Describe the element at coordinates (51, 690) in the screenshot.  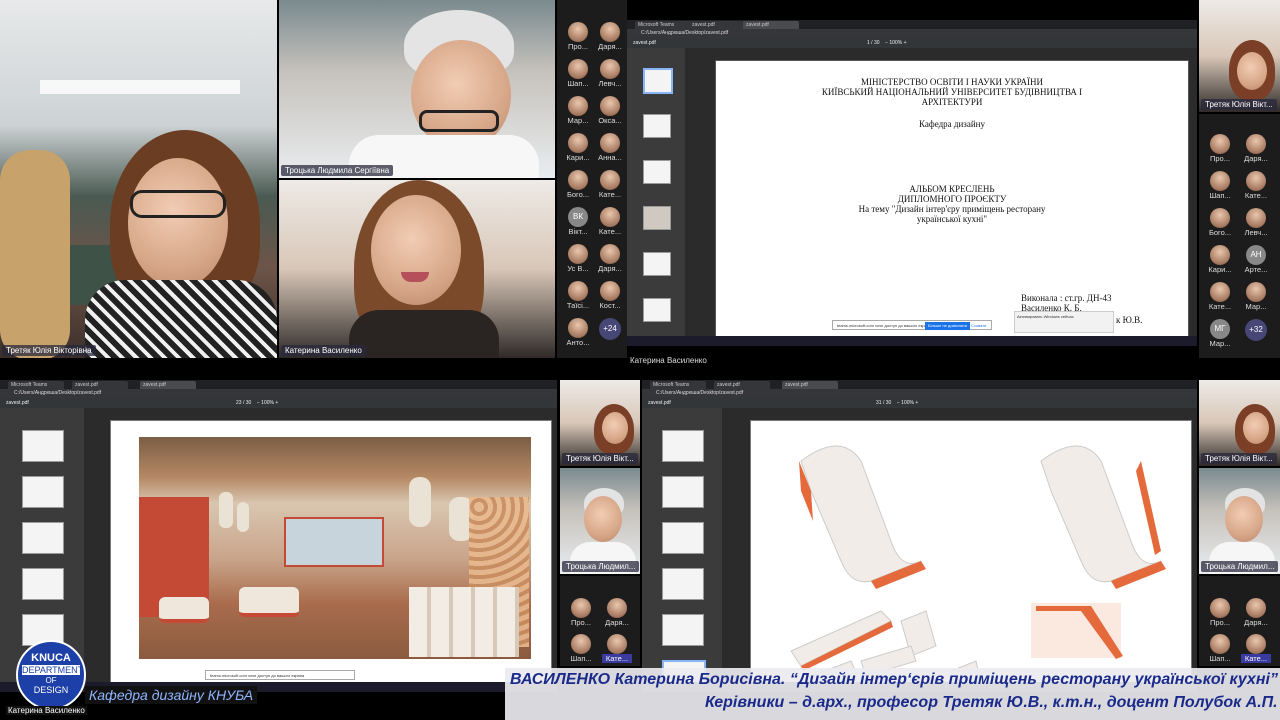
I see `logo-design: DESIGN` at that location.